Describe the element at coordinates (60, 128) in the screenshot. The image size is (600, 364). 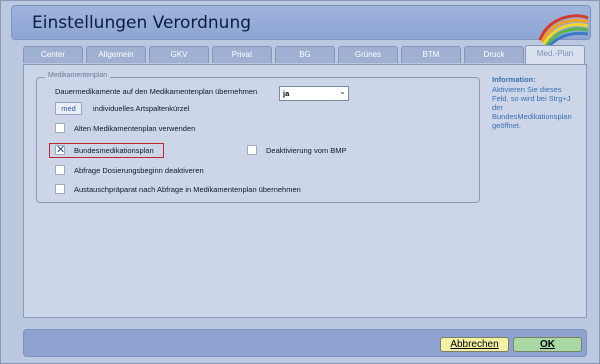
I see `alten-plan-checkbox` at that location.